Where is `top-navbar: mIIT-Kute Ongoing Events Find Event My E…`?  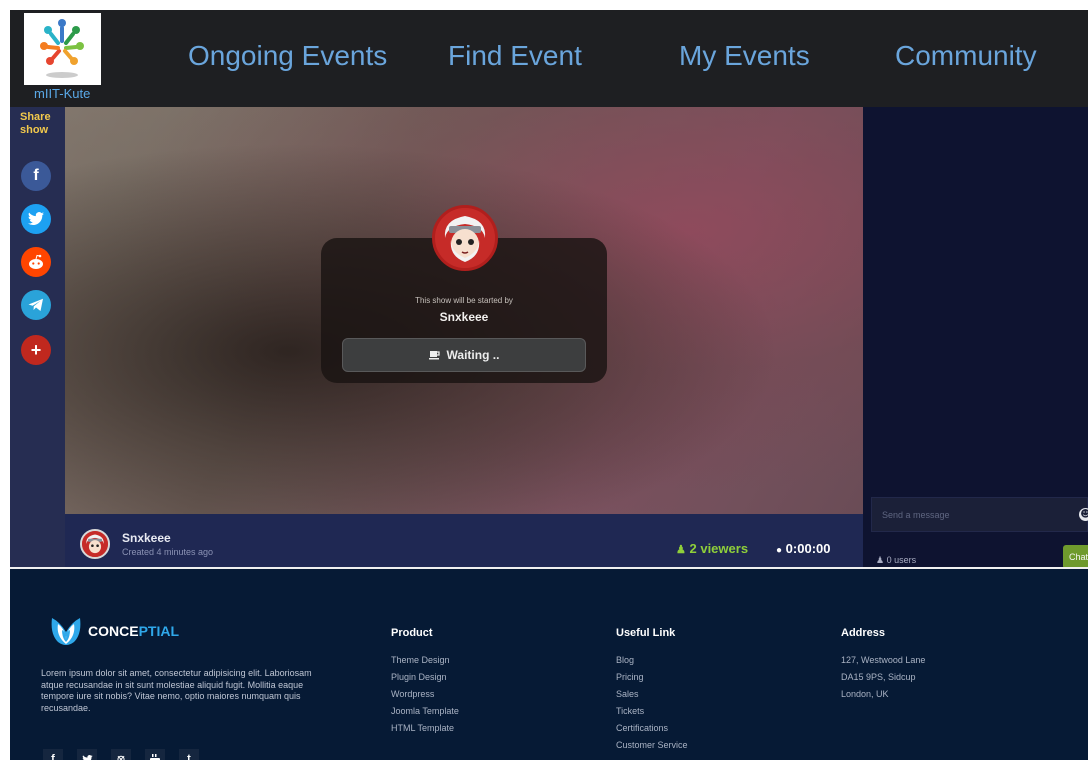
top-navbar: mIIT-Kute Ongoing Events Find Event My E… is located at coordinates (549, 58).